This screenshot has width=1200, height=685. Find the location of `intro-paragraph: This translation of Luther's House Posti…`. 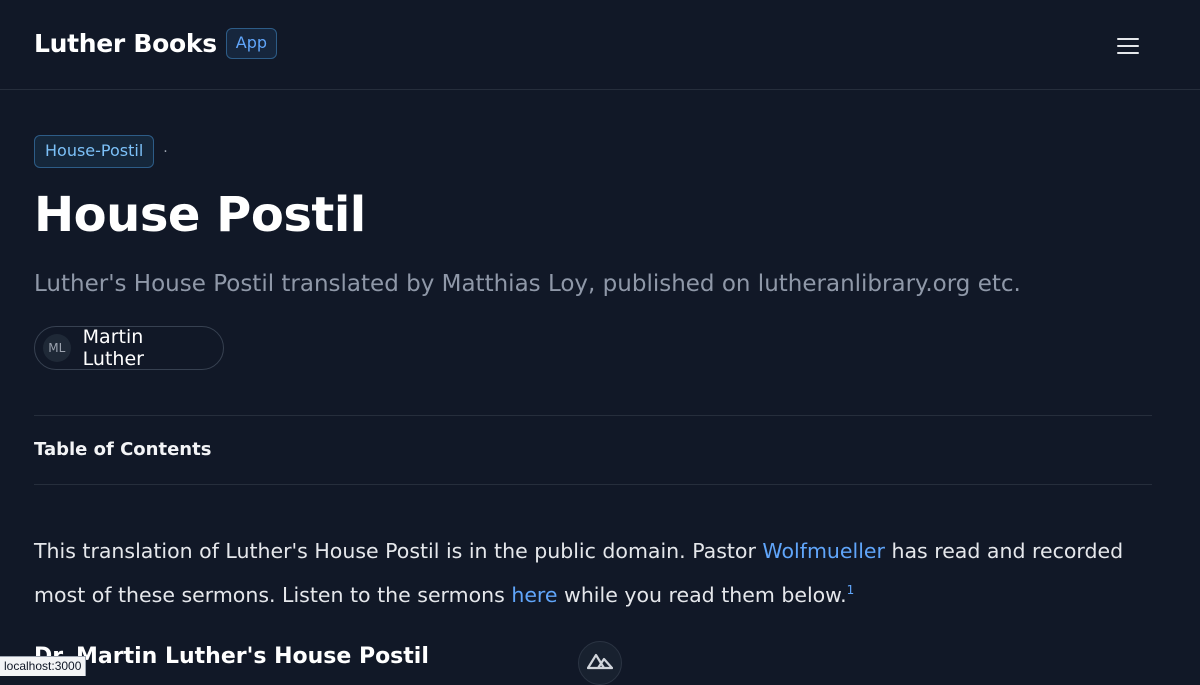

intro-paragraph: This translation of Luther's House Posti… is located at coordinates (593, 573).